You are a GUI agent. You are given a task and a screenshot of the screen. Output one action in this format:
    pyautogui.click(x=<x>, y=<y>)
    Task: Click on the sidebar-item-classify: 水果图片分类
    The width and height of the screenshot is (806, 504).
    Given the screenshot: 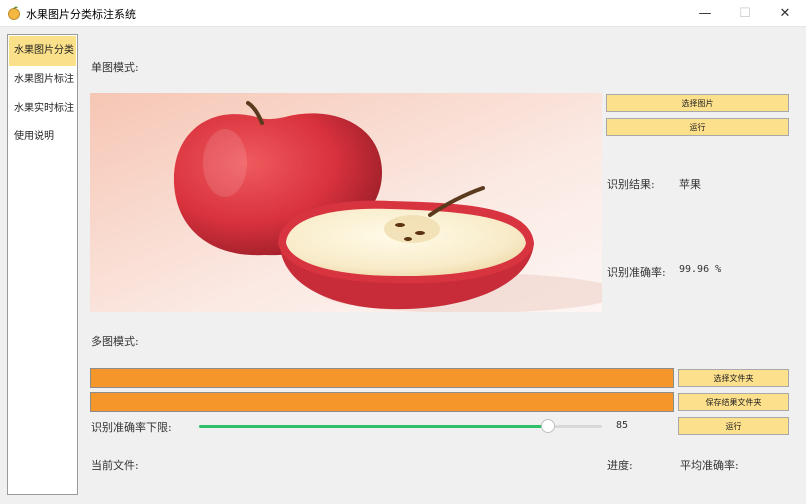 What is the action you would take?
    pyautogui.click(x=42, y=51)
    